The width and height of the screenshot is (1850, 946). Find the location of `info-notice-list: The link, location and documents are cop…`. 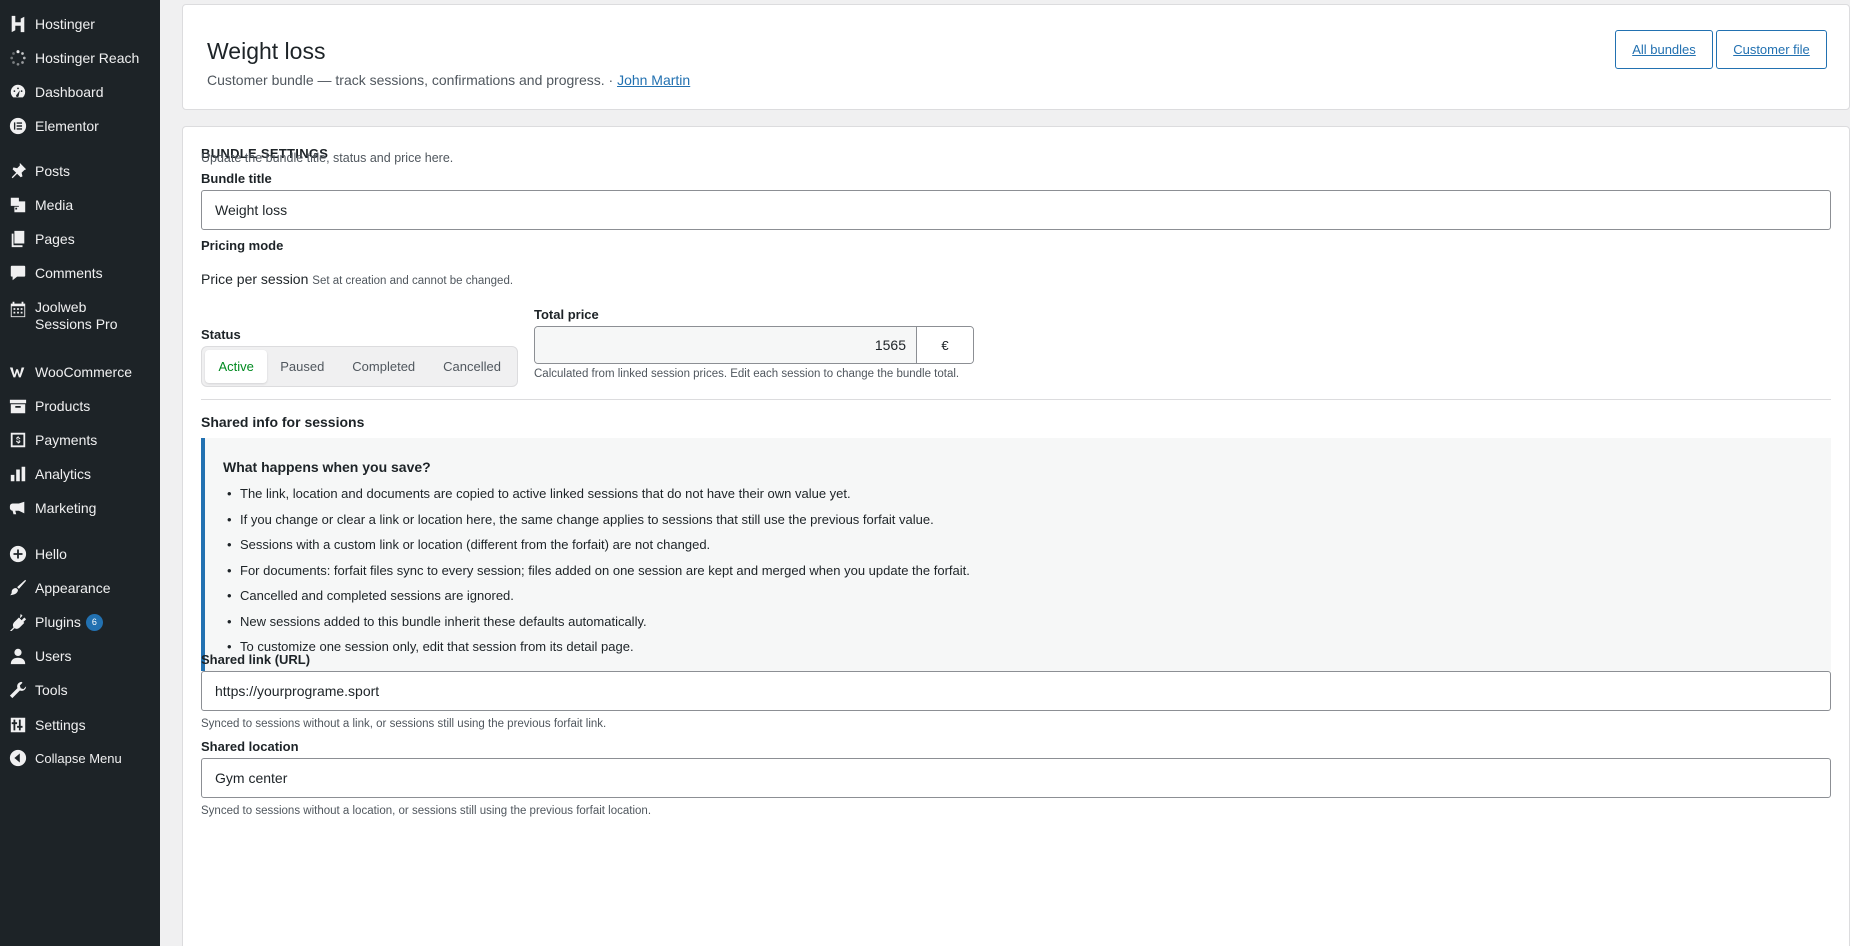

info-notice-list: The link, location and documents are cop… is located at coordinates (596, 570).